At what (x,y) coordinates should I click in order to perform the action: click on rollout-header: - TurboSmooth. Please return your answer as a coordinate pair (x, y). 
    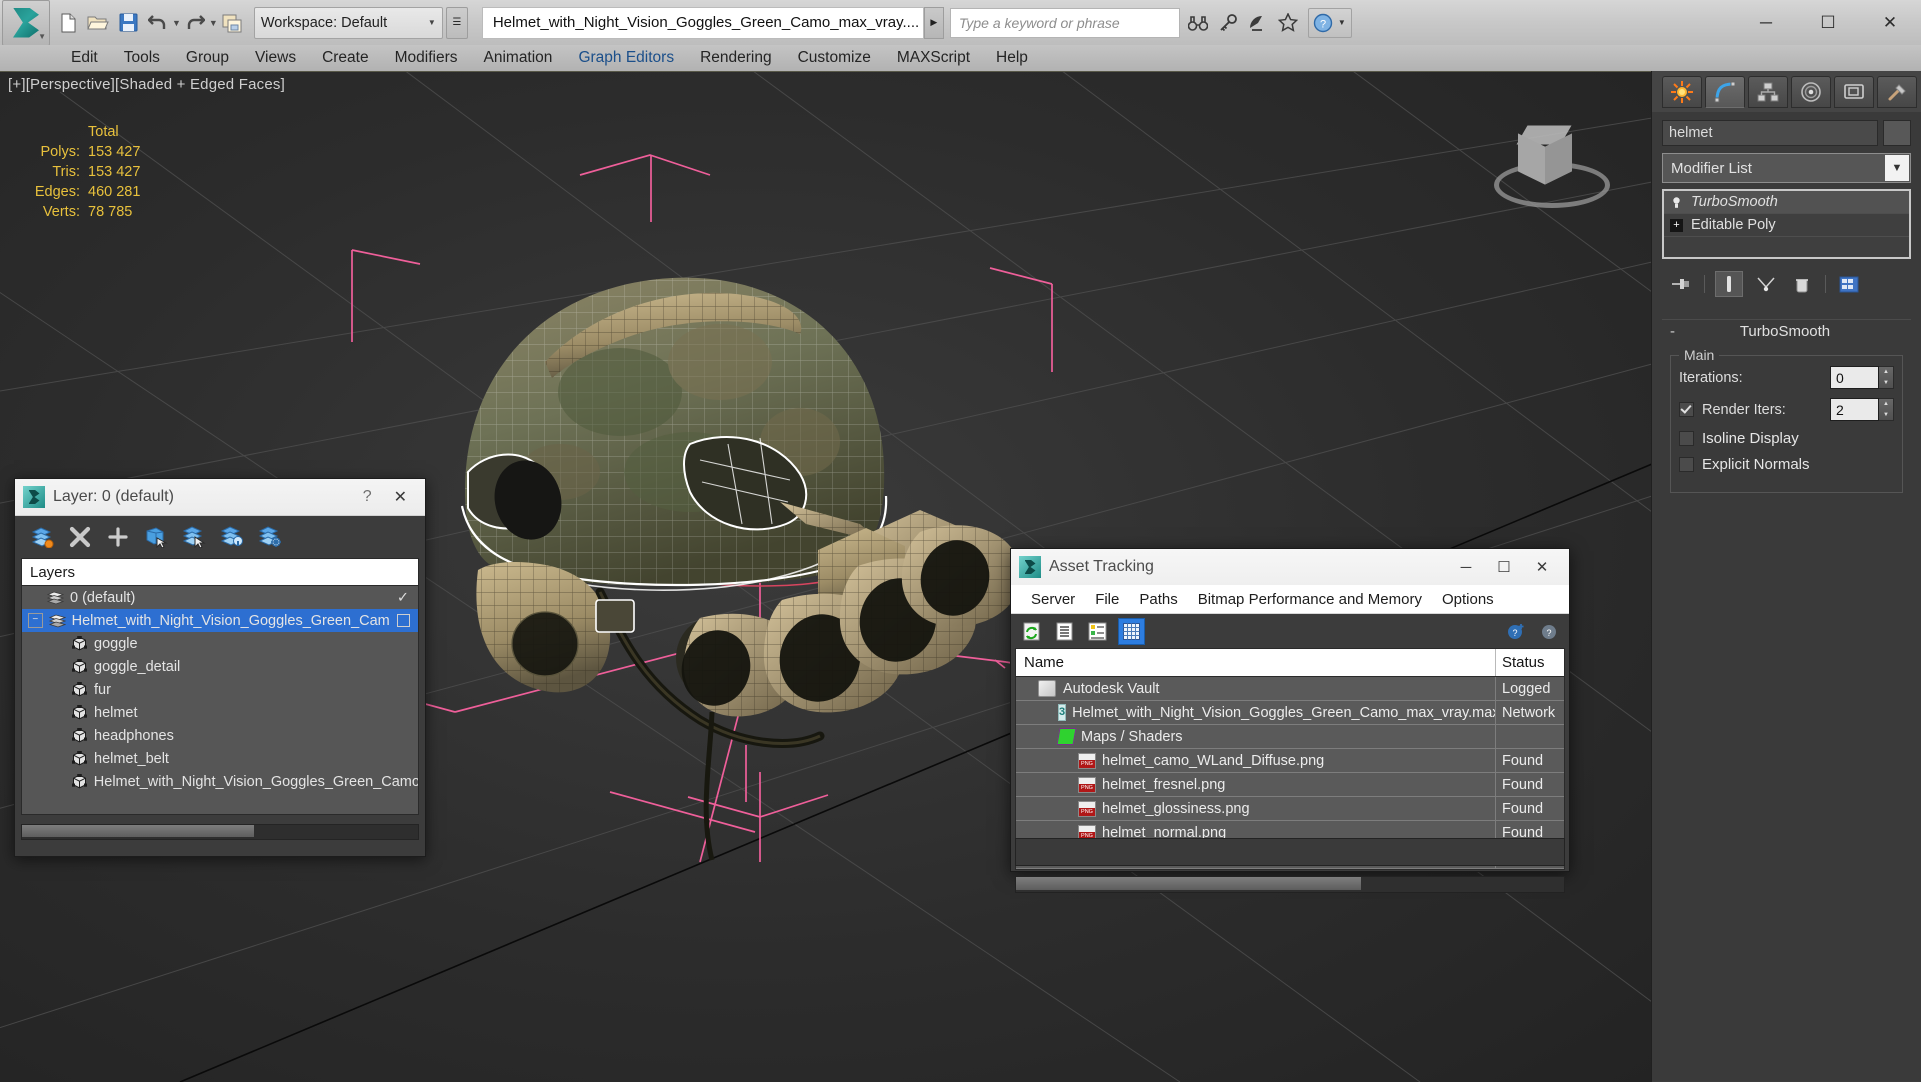
    Looking at the image, I should click on (1786, 331).